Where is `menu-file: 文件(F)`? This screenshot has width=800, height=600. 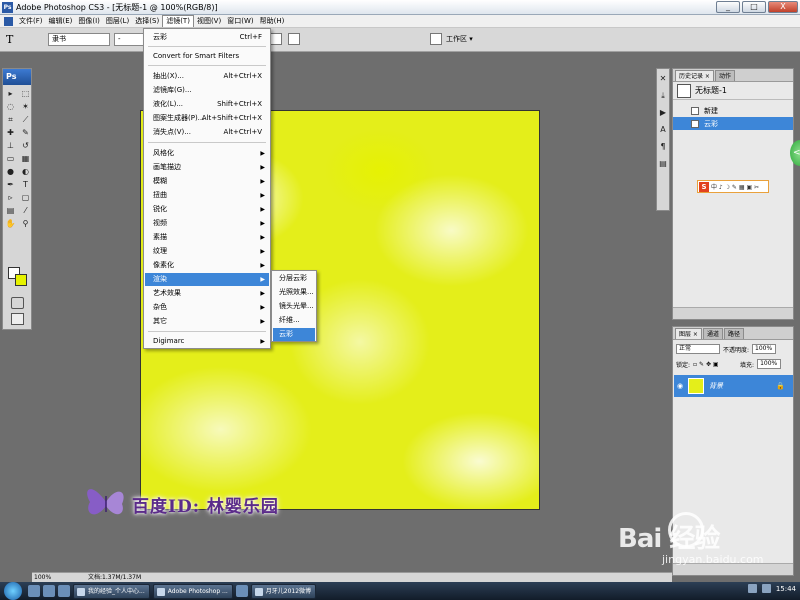 menu-file: 文件(F) is located at coordinates (31, 21).